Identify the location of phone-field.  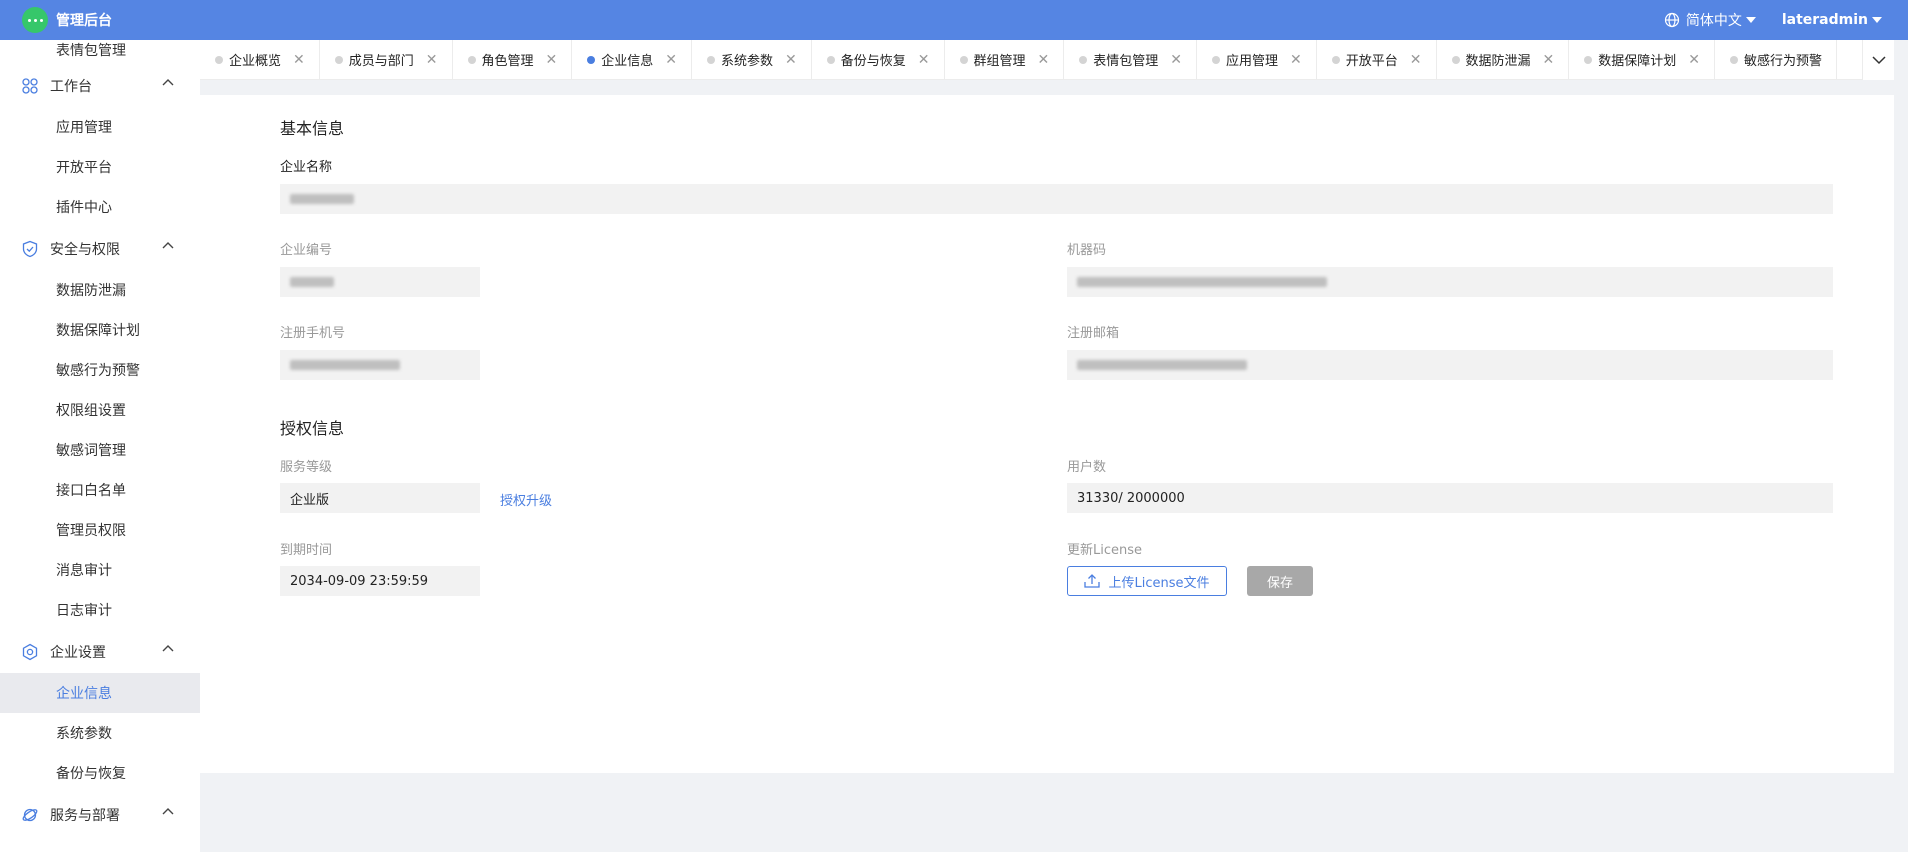
(380, 365).